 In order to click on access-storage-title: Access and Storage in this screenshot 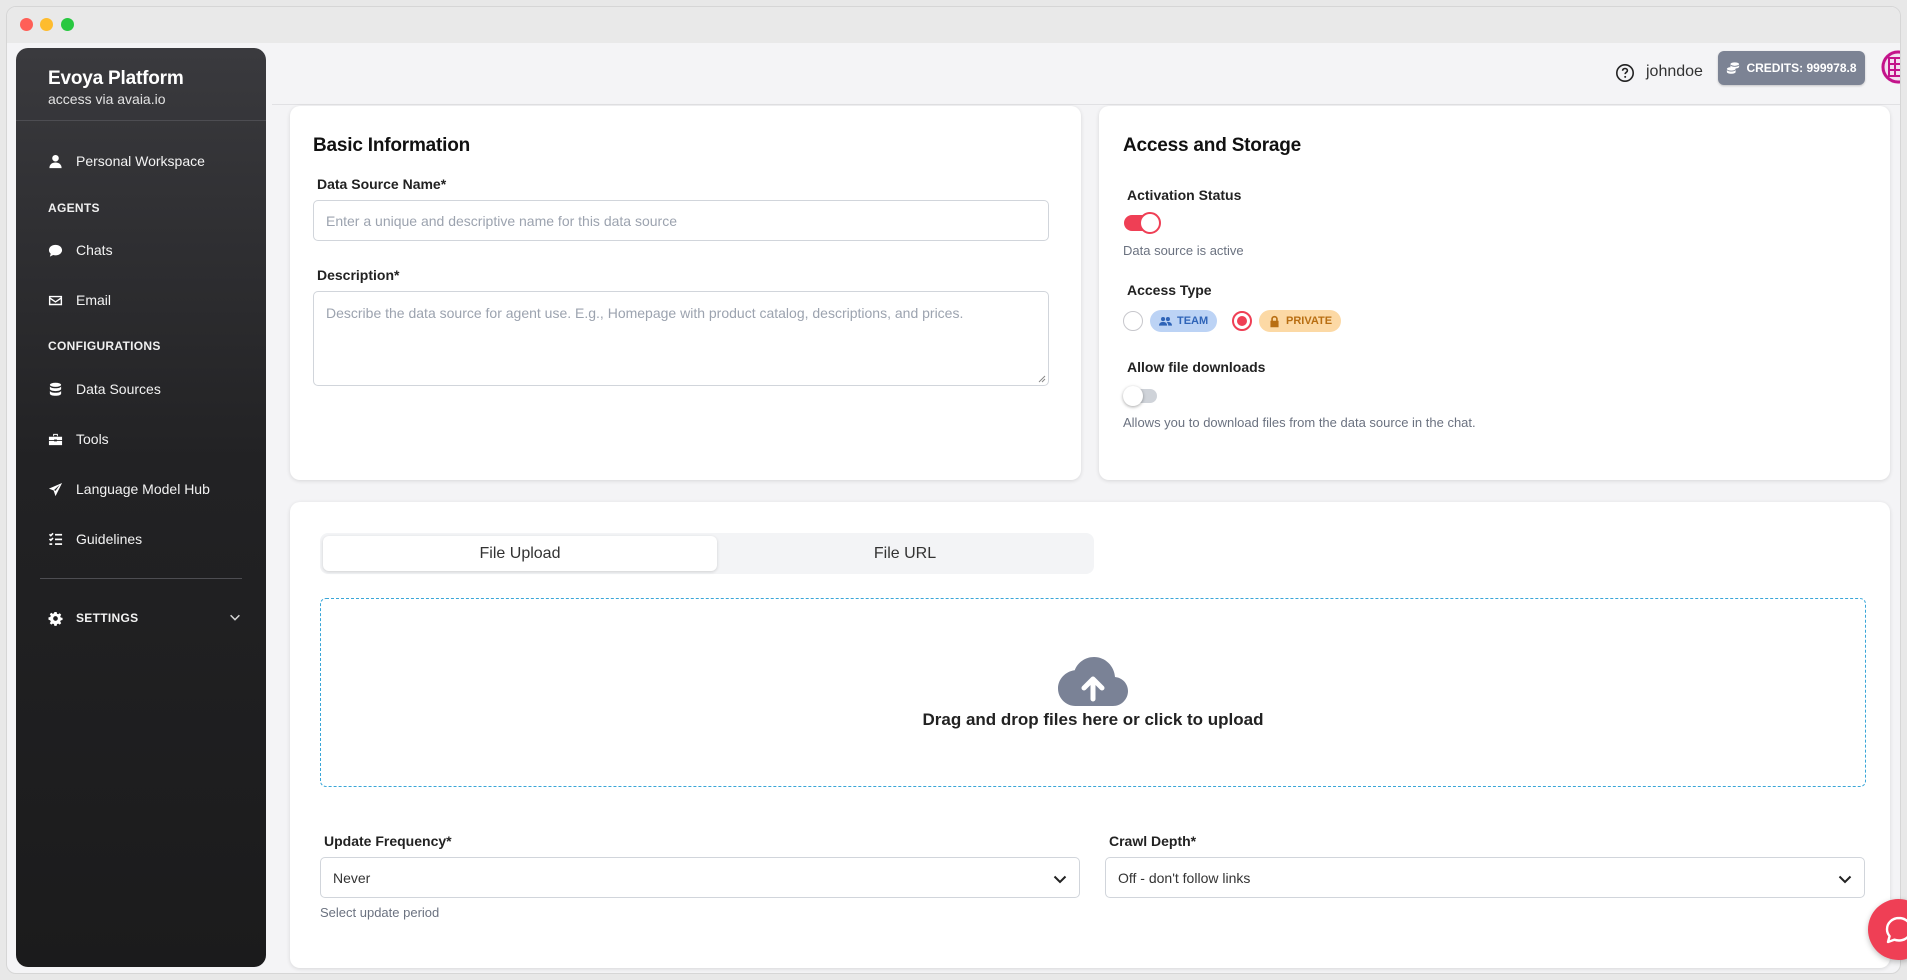, I will do `click(1212, 145)`.